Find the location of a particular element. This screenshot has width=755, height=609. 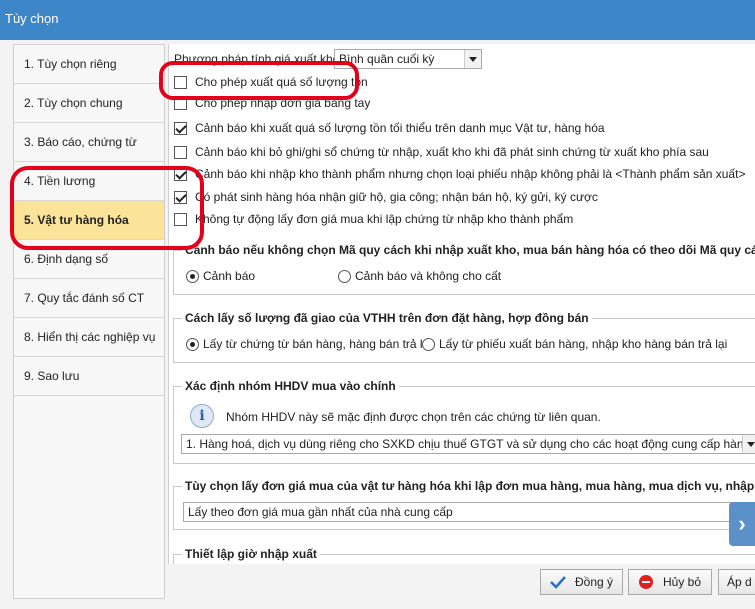

cancel-button: Hủy bỏ is located at coordinates (670, 582).